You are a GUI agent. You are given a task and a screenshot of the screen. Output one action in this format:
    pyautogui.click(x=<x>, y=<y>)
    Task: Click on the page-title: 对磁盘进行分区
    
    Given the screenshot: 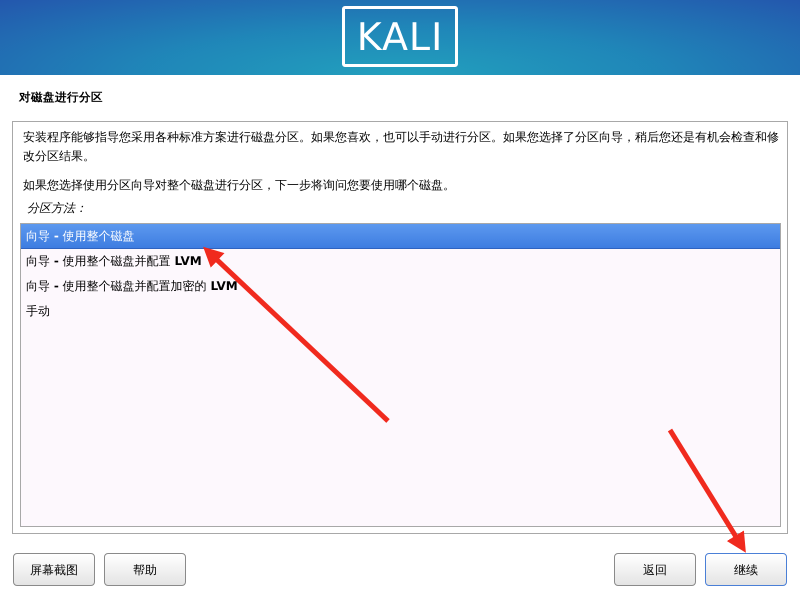 What is the action you would take?
    pyautogui.click(x=61, y=97)
    